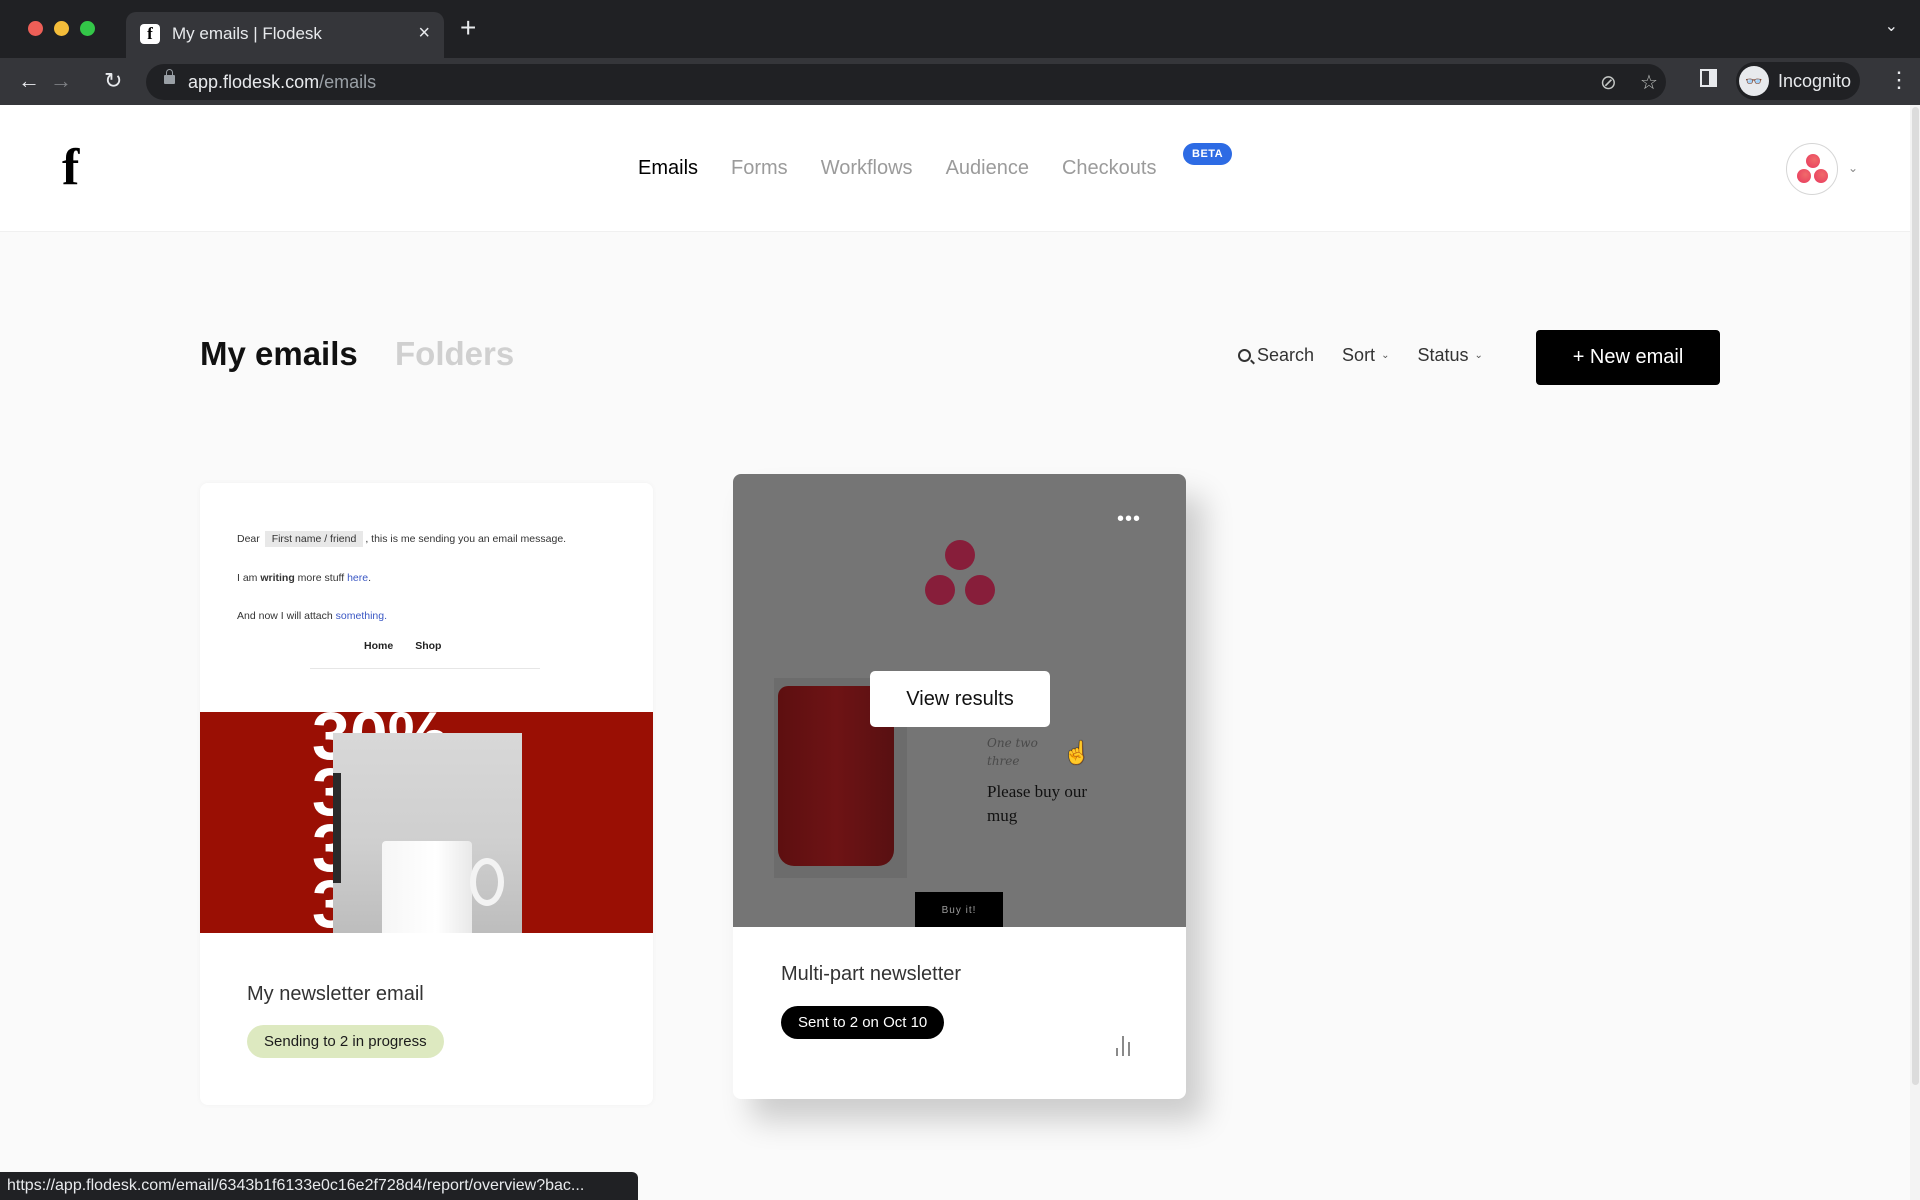 This screenshot has height=1200, width=1920. I want to click on preview-nav-shop: Shop, so click(428, 646).